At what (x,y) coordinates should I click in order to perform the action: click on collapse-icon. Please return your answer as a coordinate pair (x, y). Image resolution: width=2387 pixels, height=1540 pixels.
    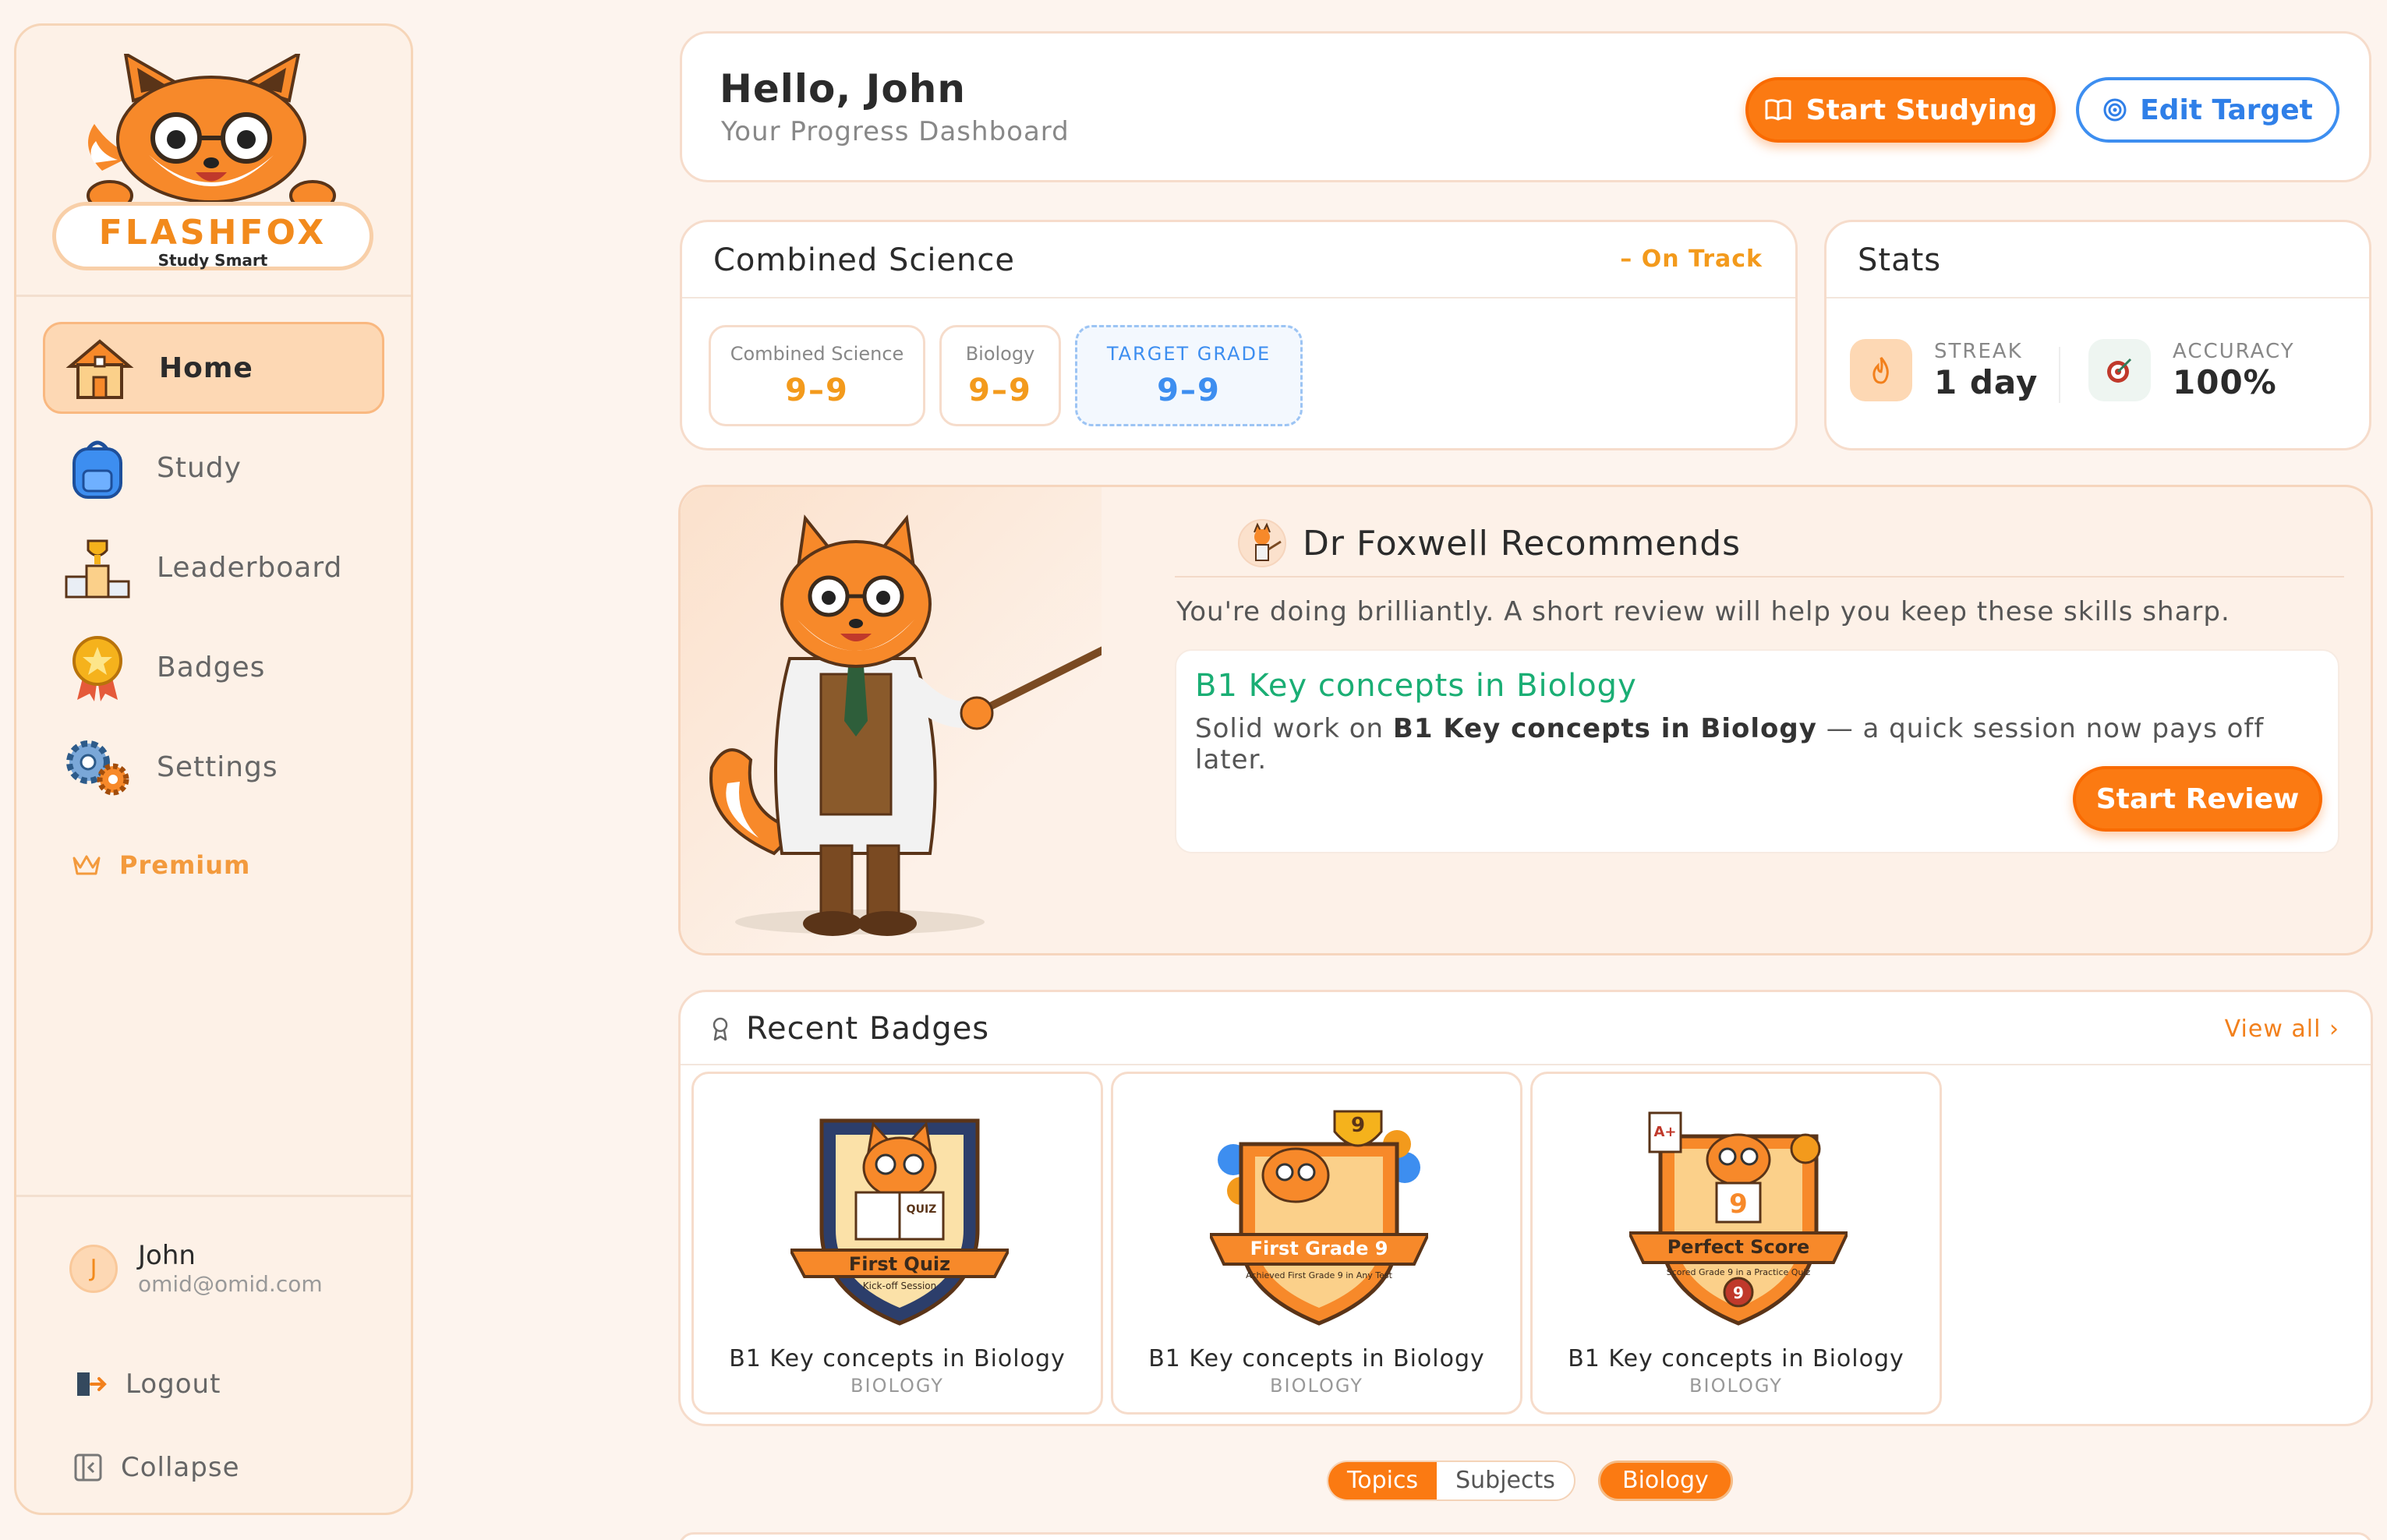
    Looking at the image, I should click on (88, 1467).